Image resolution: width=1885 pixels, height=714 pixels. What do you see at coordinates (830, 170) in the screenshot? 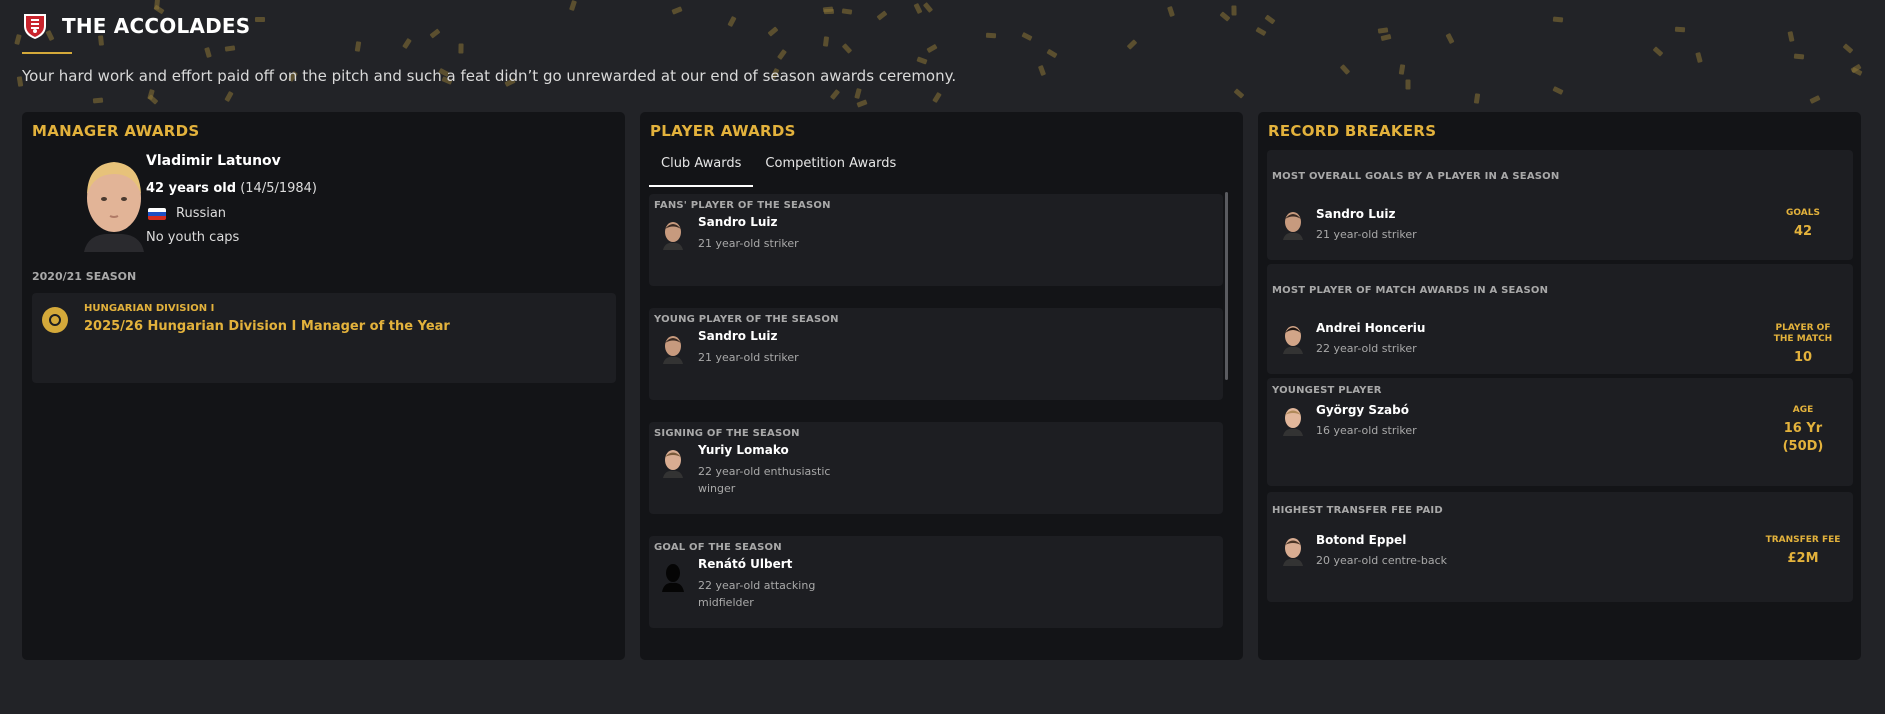
I see `tab-competition-awards: Competition Awards` at bounding box center [830, 170].